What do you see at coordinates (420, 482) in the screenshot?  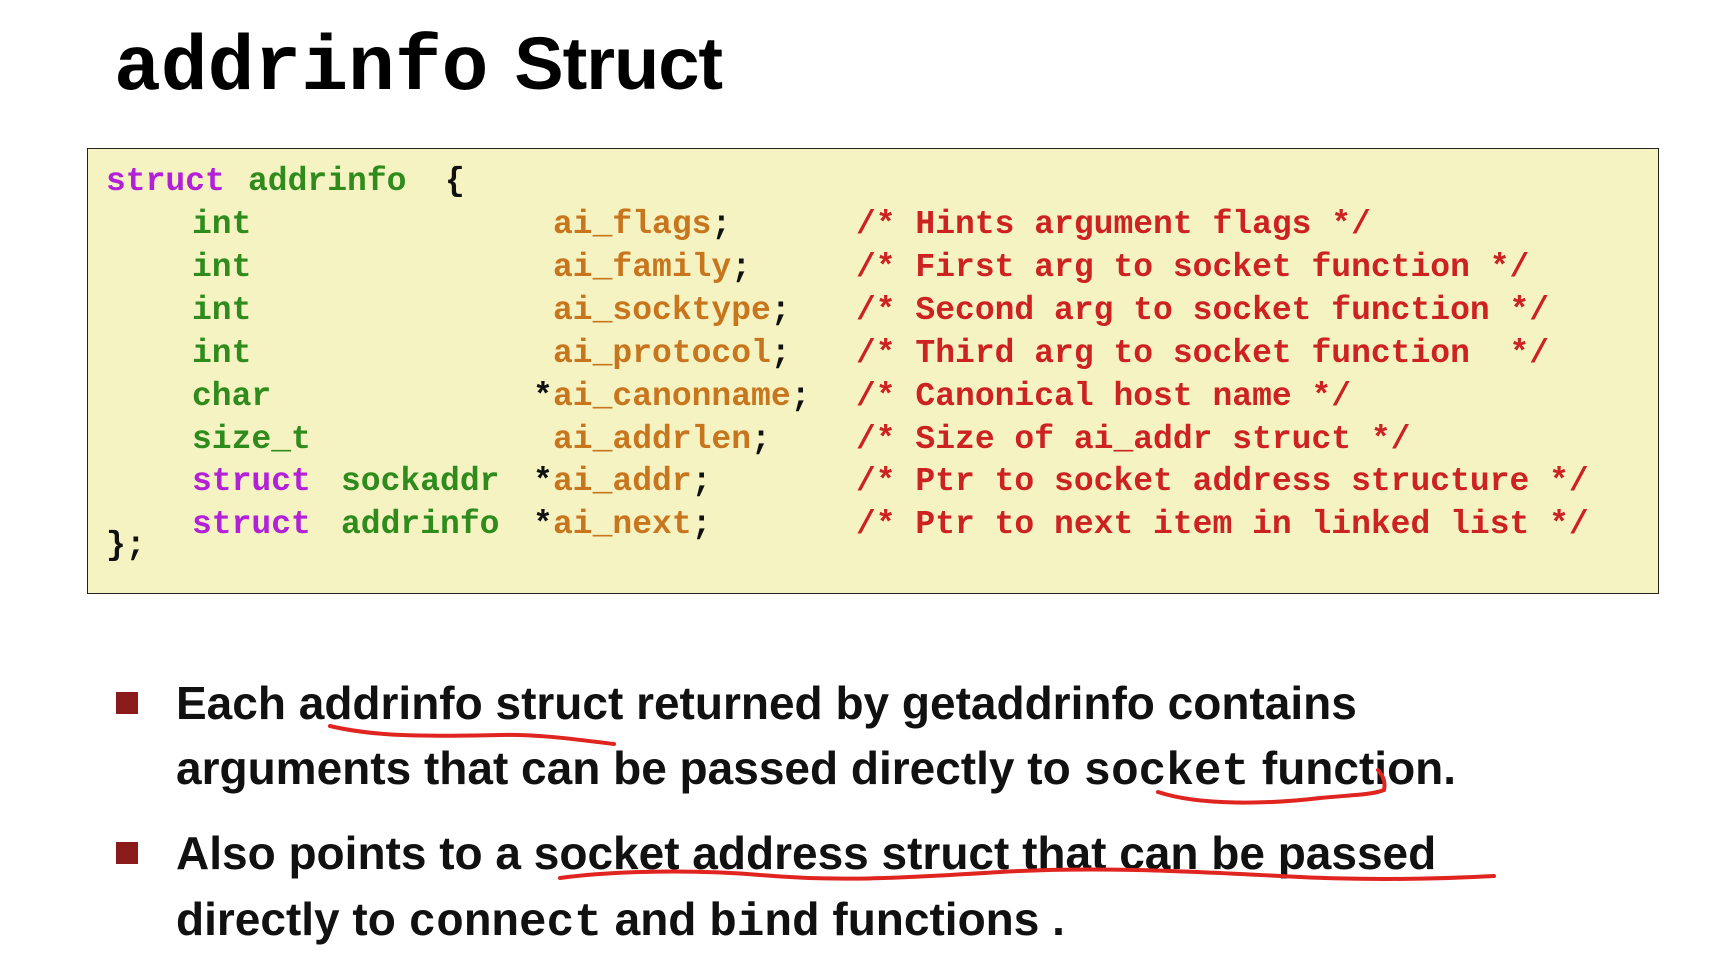 I see `member-type: sockaddr` at bounding box center [420, 482].